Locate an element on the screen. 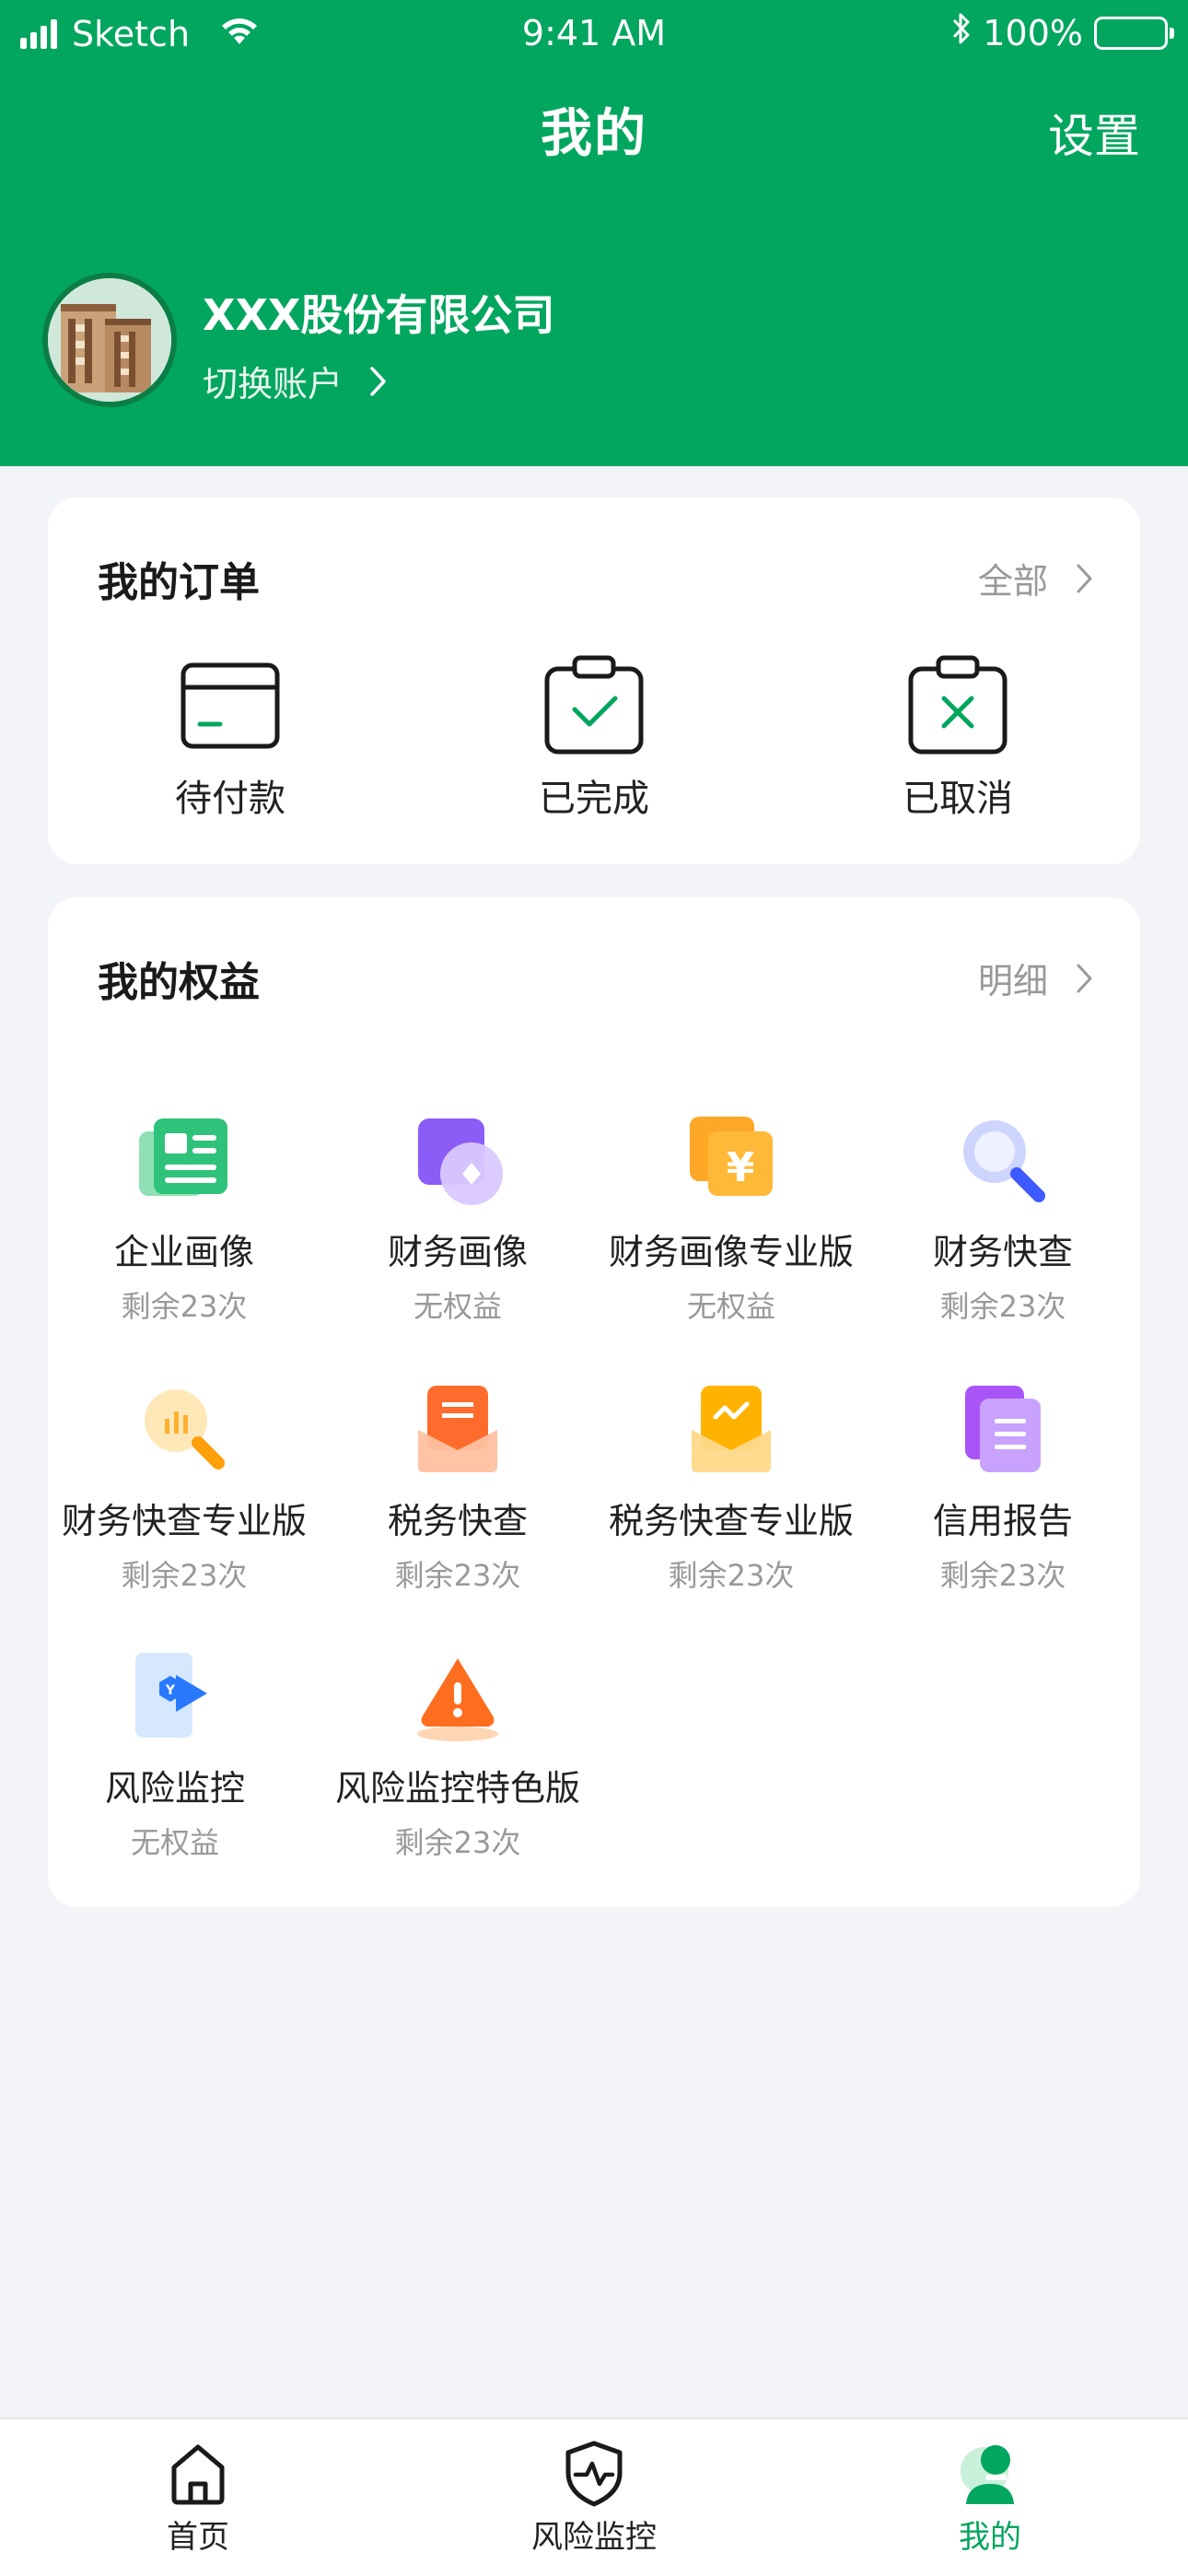 The width and height of the screenshot is (1188, 2576). right-item-name: 风险监控 is located at coordinates (174, 1788).